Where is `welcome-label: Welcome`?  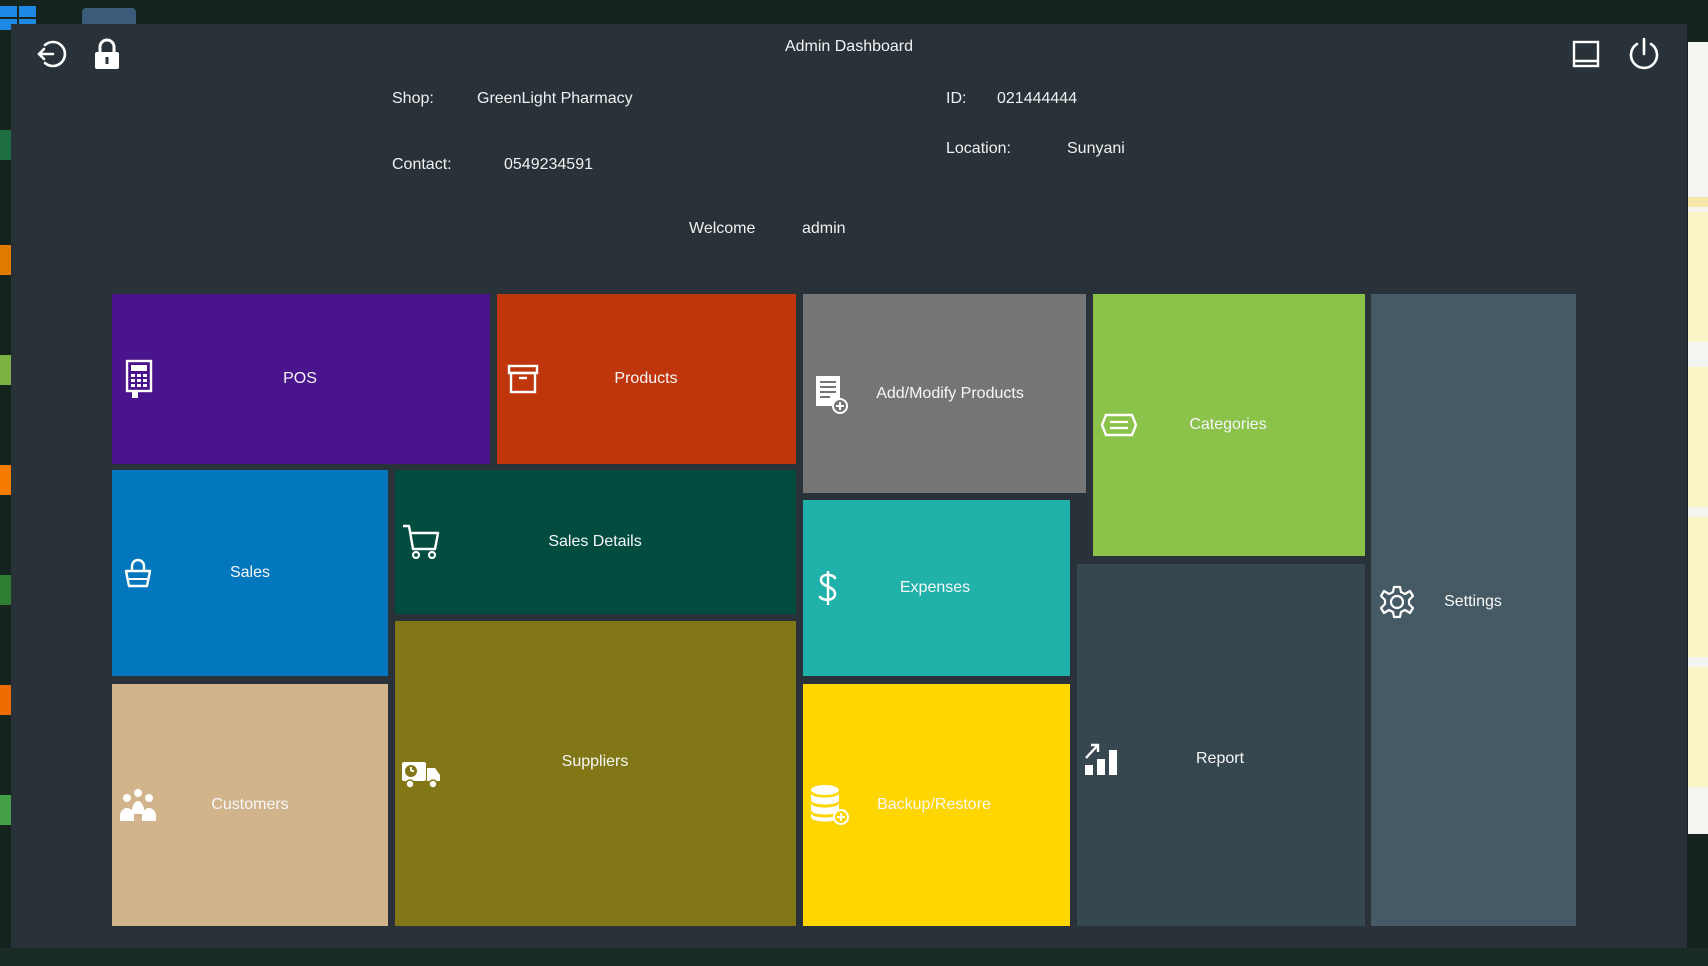
welcome-label: Welcome is located at coordinates (722, 228).